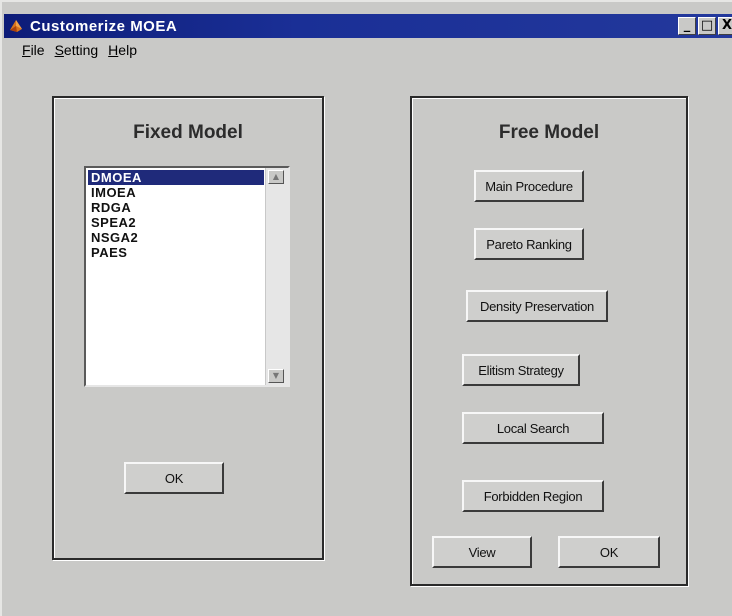  I want to click on menu-setting: Setting, so click(77, 50).